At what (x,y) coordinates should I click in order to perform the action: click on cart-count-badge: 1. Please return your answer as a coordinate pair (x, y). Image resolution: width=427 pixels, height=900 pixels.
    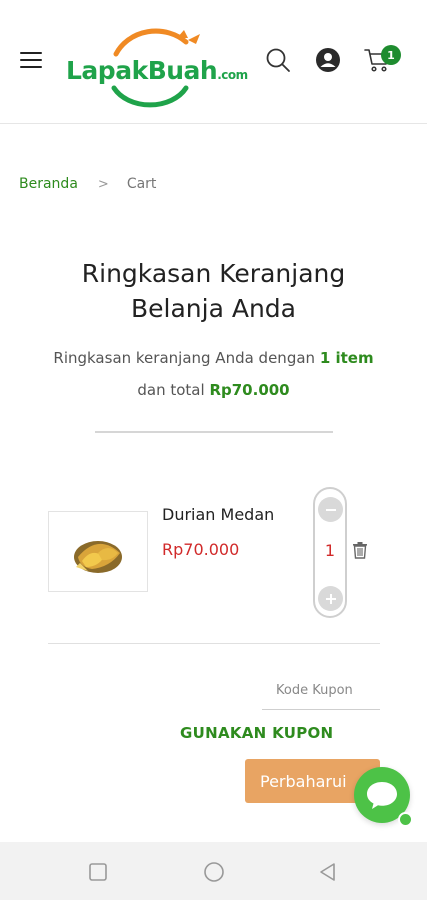
    Looking at the image, I should click on (391, 55).